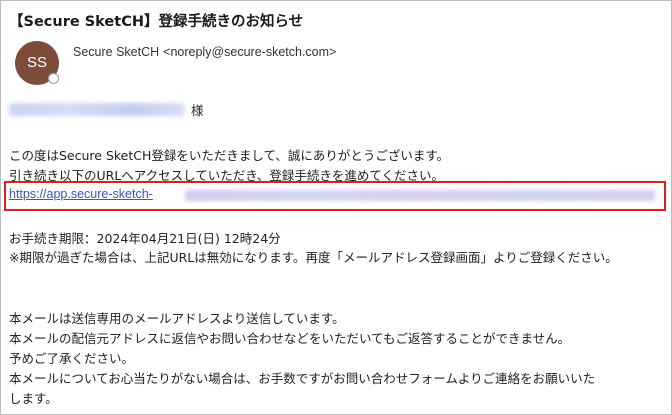  I want to click on recipient-email-redacted, so click(97, 109).